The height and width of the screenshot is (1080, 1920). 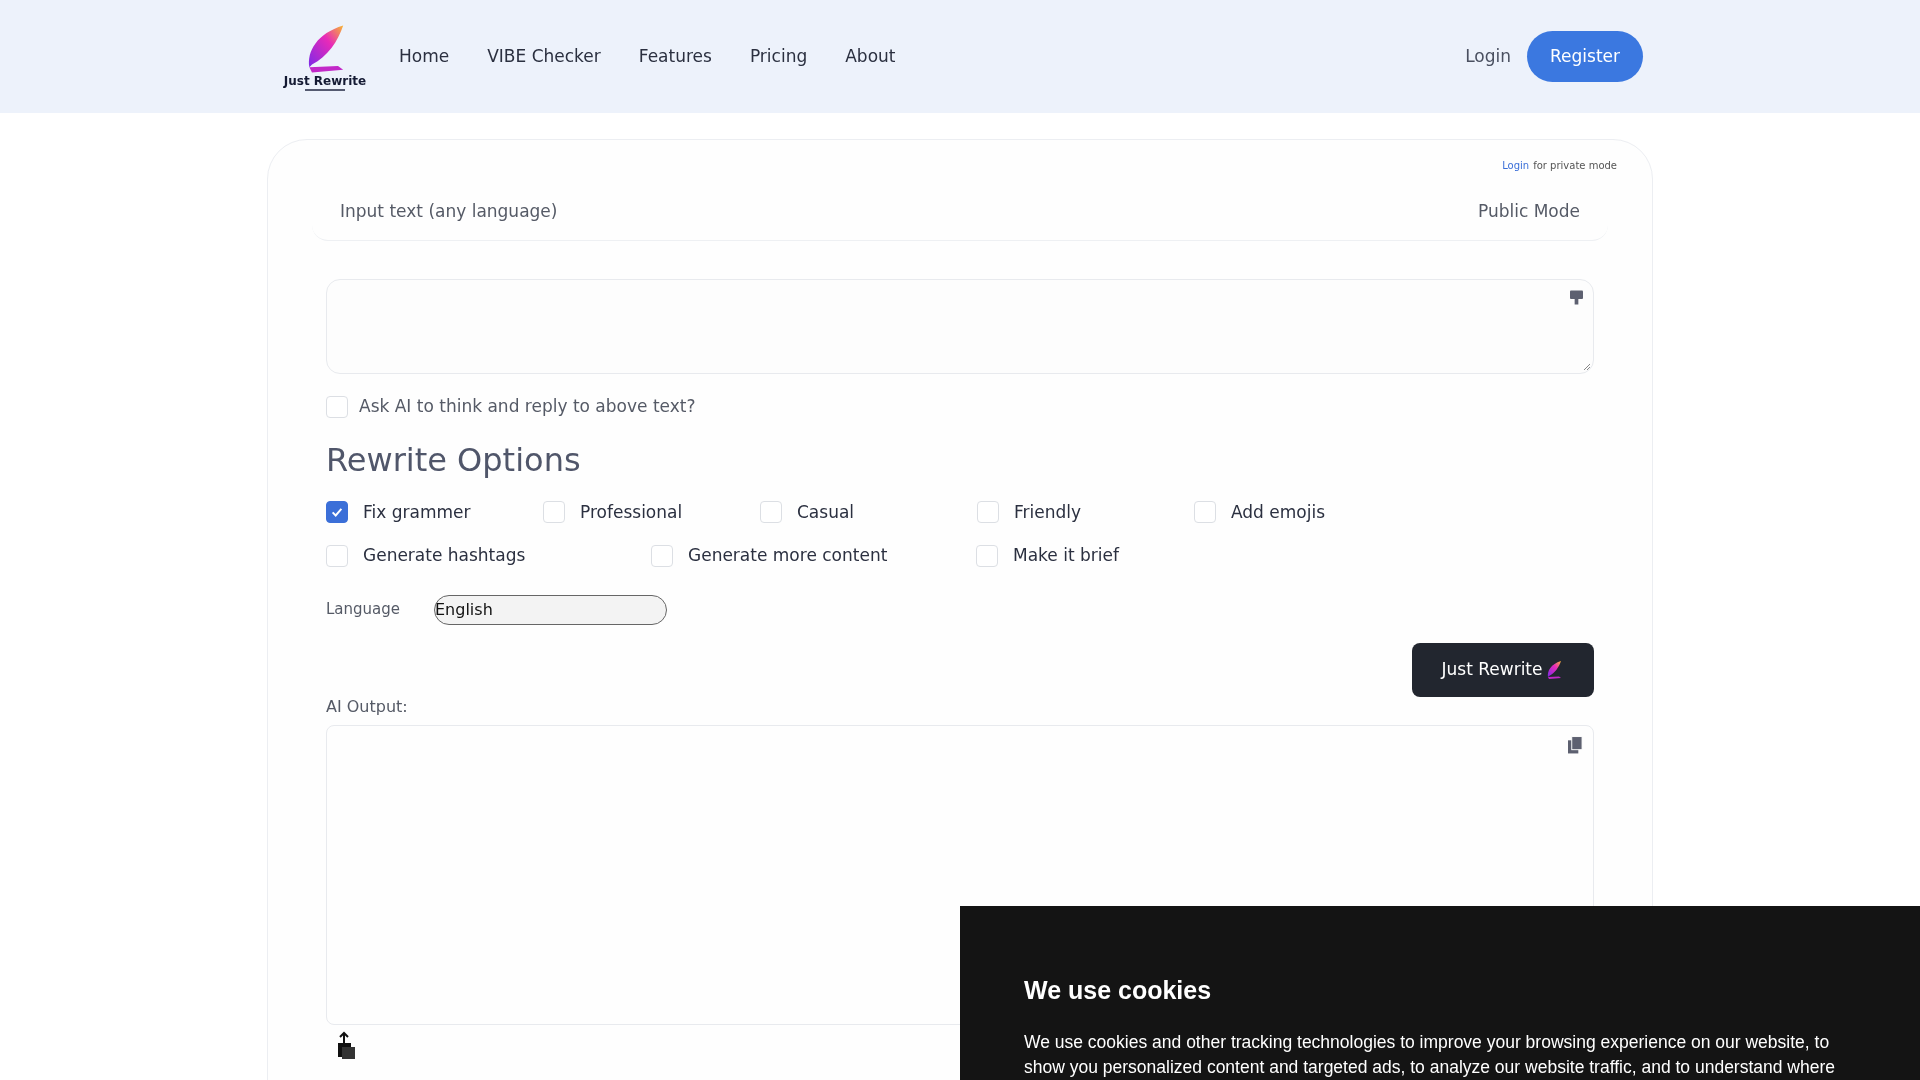 What do you see at coordinates (1066, 555) in the screenshot?
I see `option-label: Make it brief` at bounding box center [1066, 555].